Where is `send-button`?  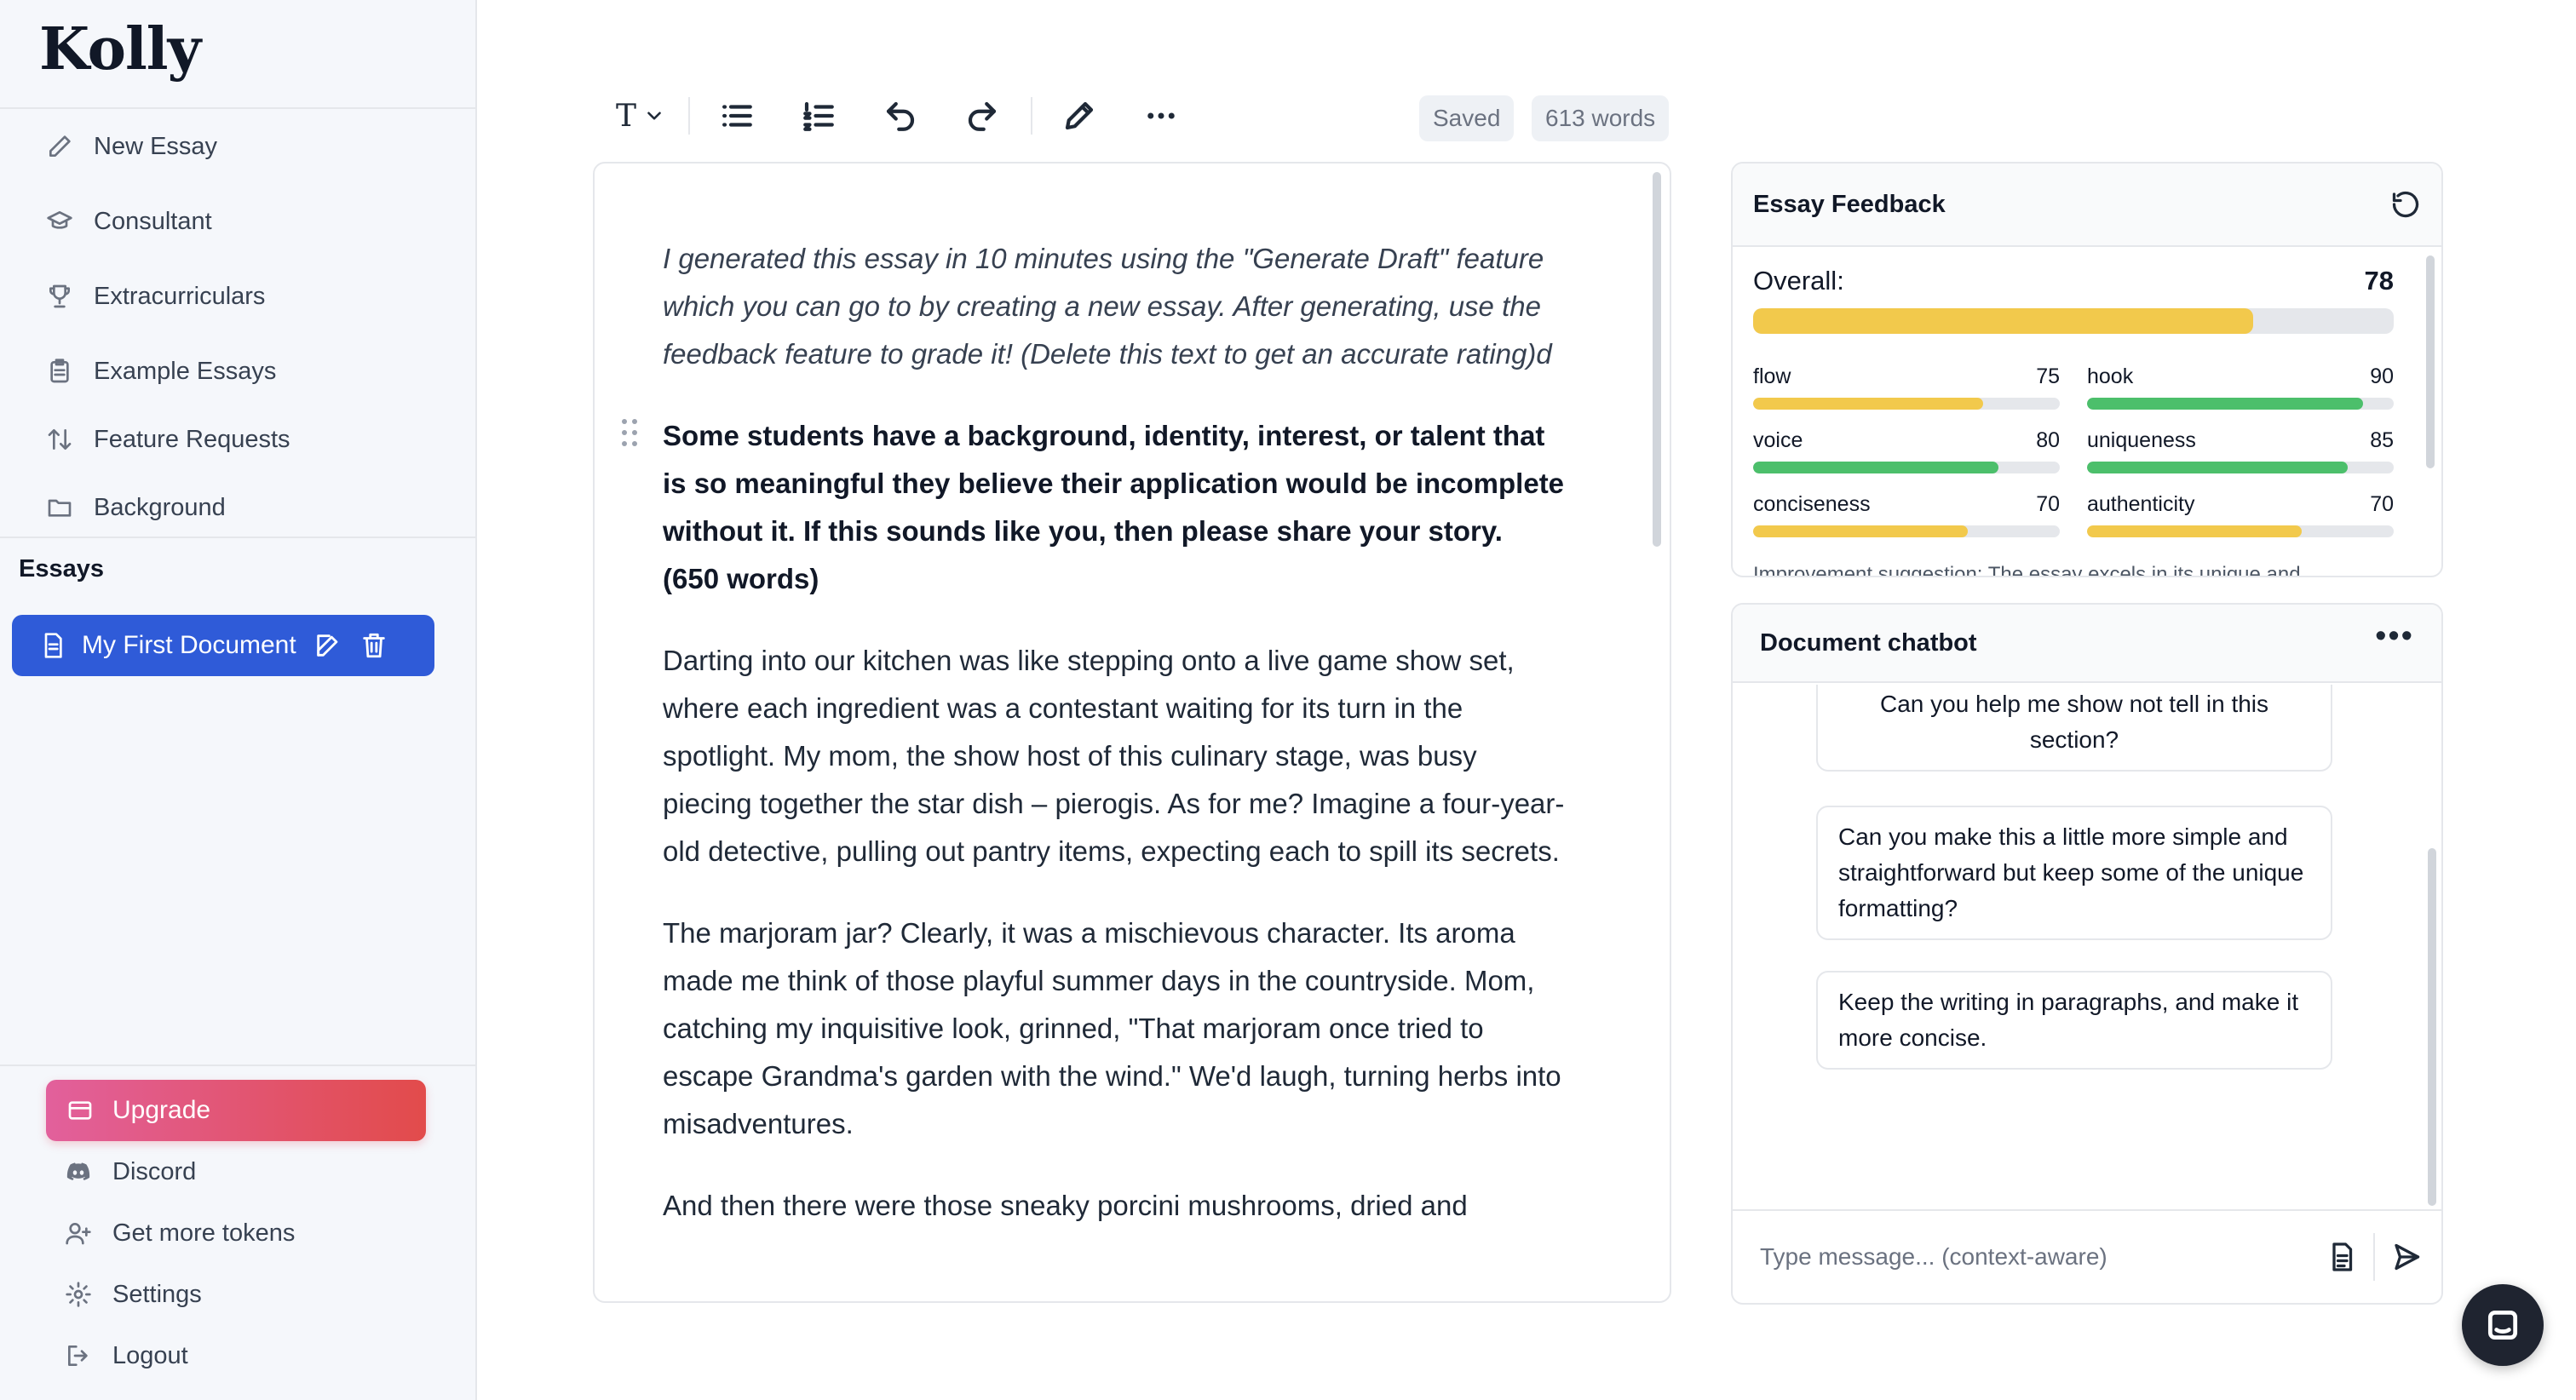 send-button is located at coordinates (2406, 1257).